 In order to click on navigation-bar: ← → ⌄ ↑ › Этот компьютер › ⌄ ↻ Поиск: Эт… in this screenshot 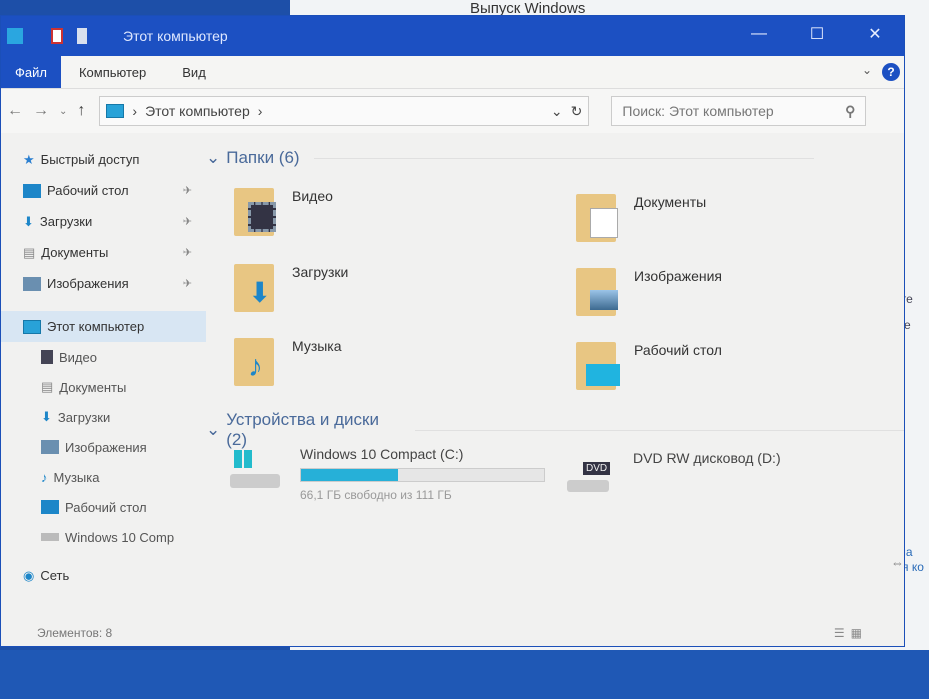, I will do `click(452, 111)`.